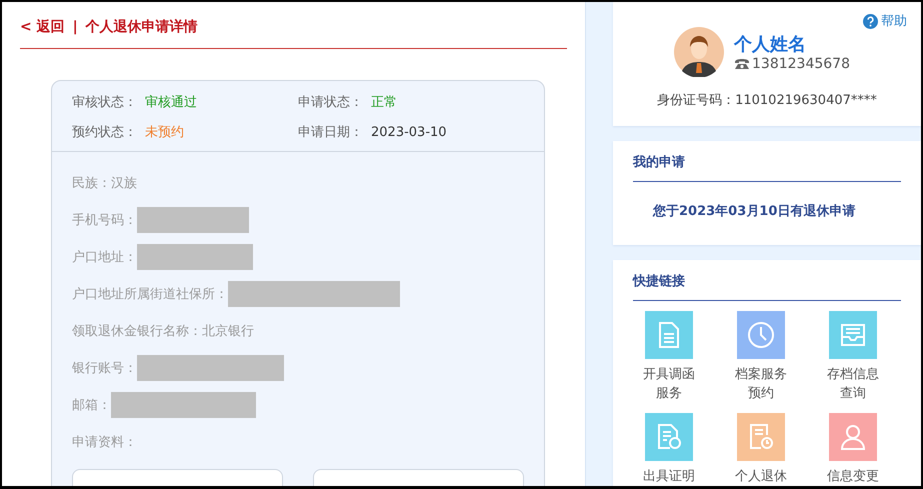 The width and height of the screenshot is (923, 489). What do you see at coordinates (853, 357) in the screenshot?
I see `quick-link: 存档信息查询` at bounding box center [853, 357].